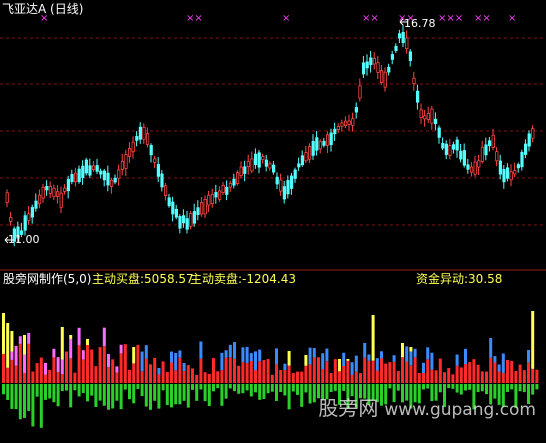  What do you see at coordinates (243, 279) in the screenshot?
I see `active-sell-value: 主动卖盘:-1204.43` at bounding box center [243, 279].